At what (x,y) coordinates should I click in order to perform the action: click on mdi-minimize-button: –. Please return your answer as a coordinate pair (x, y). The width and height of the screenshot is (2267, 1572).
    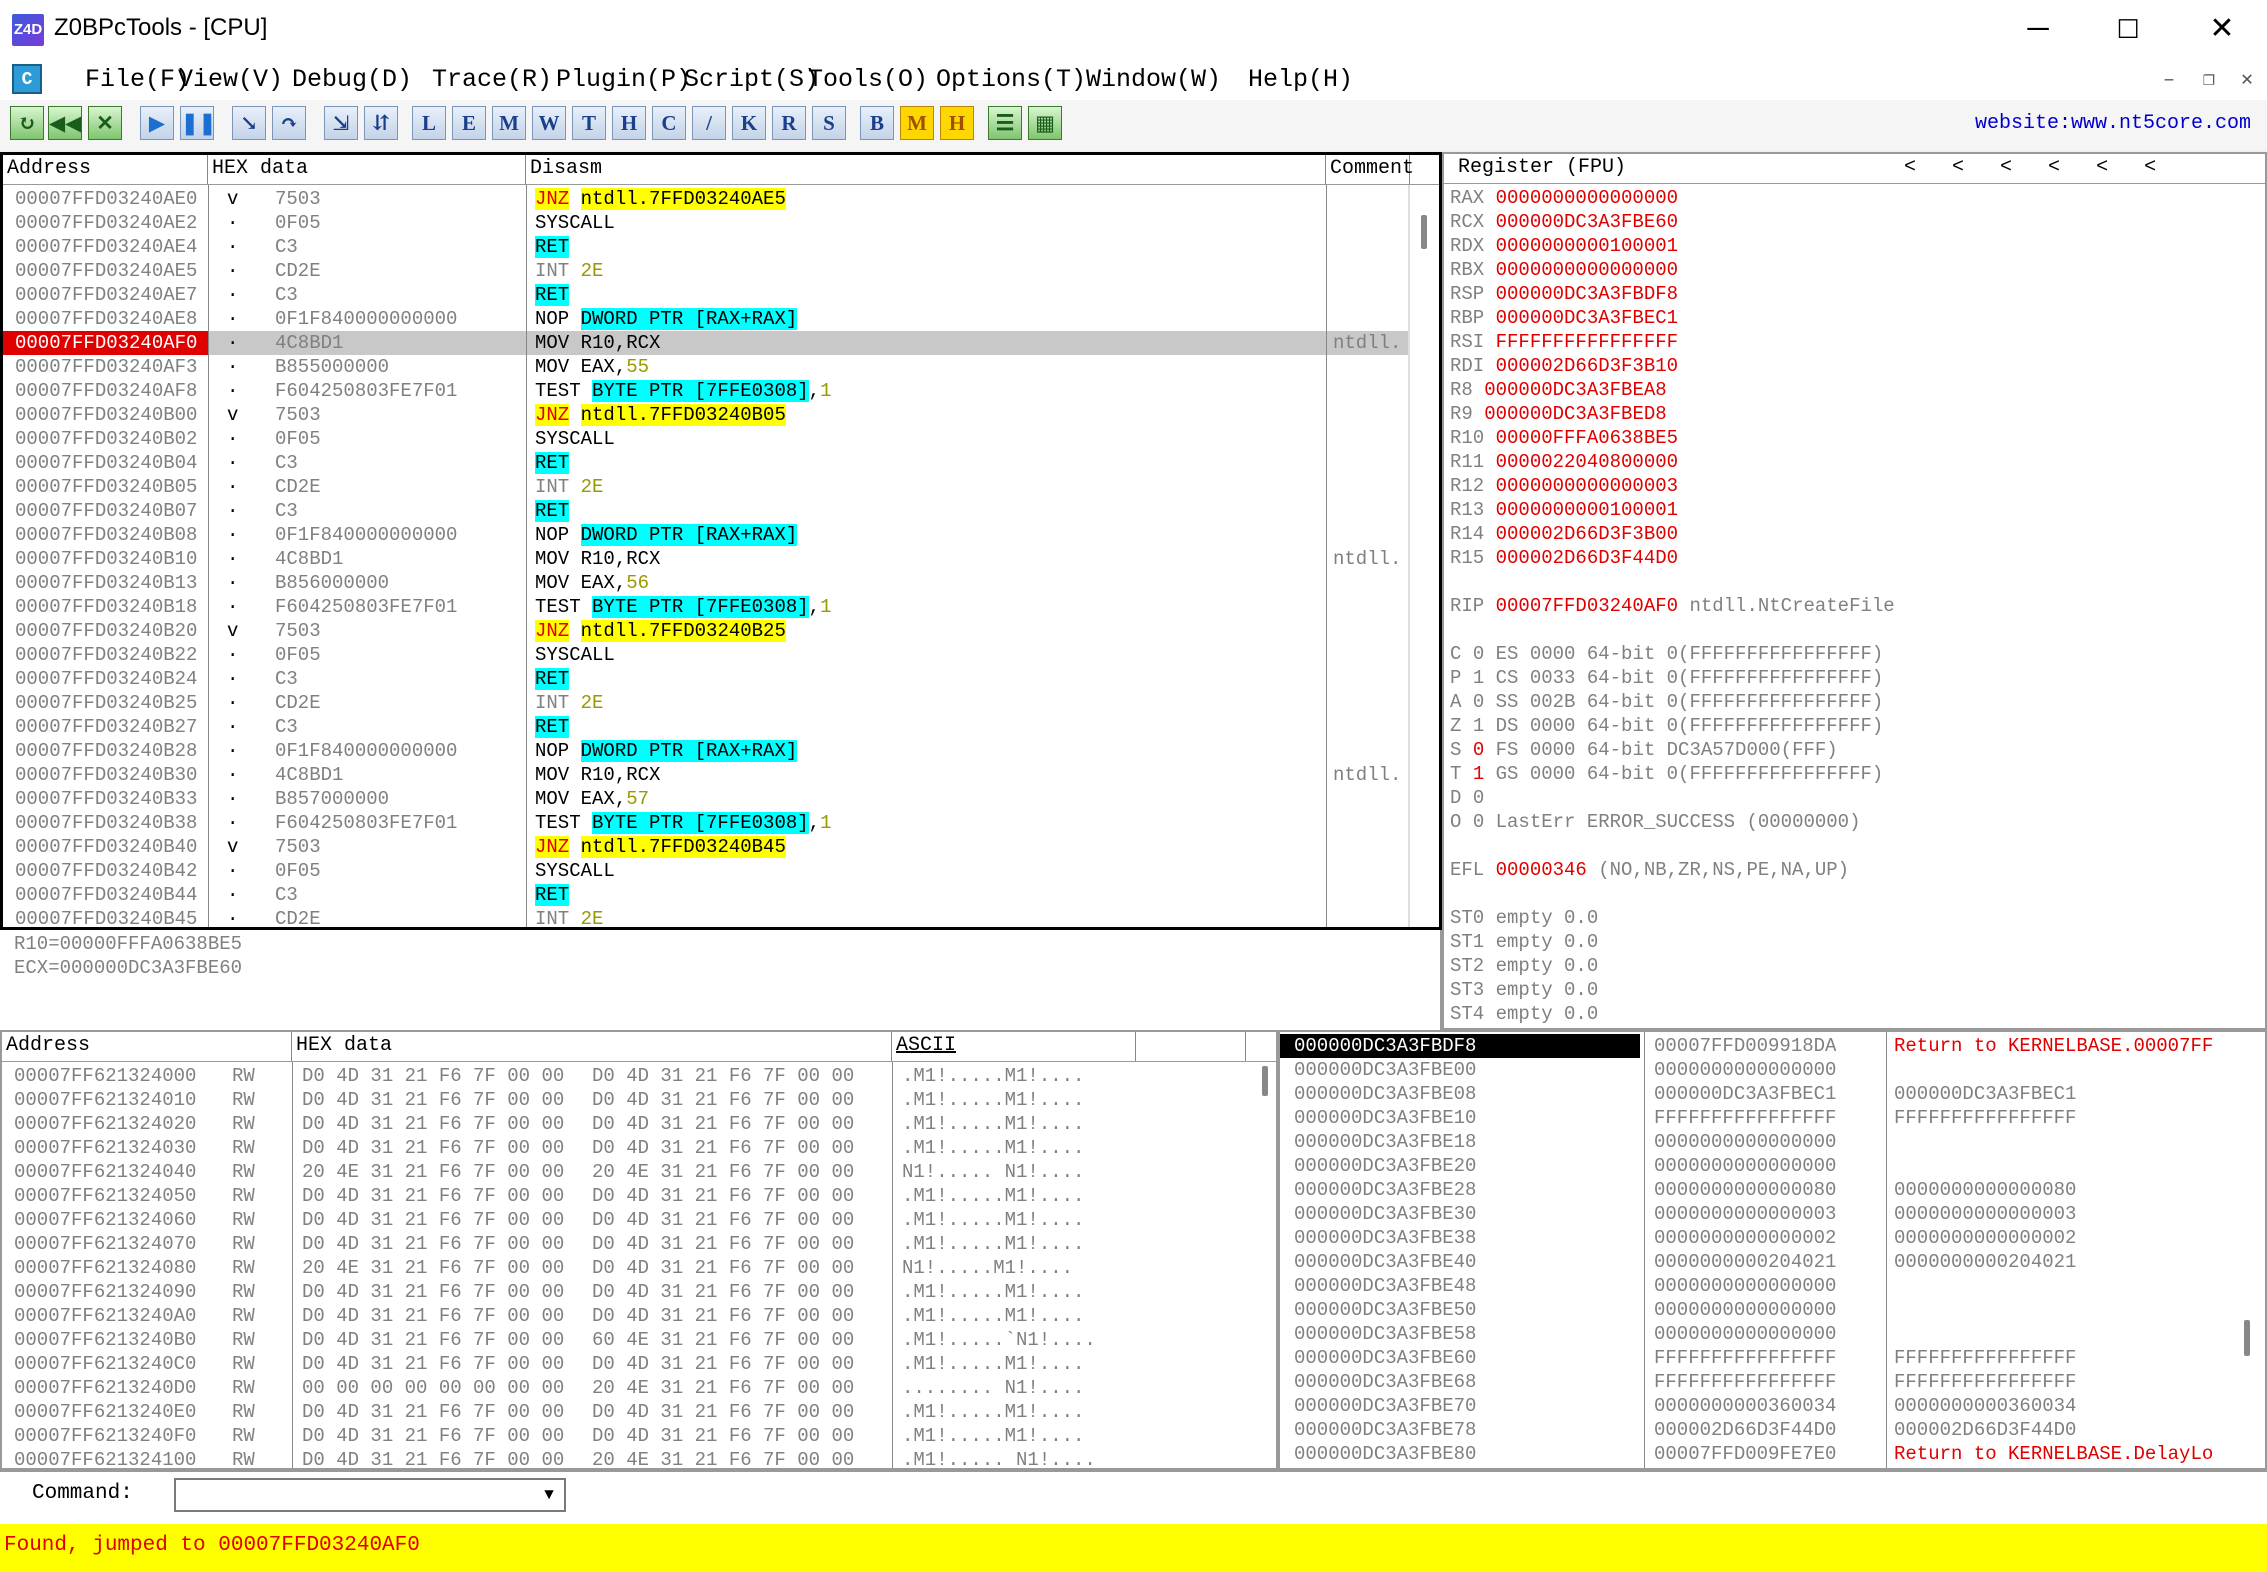
    Looking at the image, I should click on (2169, 81).